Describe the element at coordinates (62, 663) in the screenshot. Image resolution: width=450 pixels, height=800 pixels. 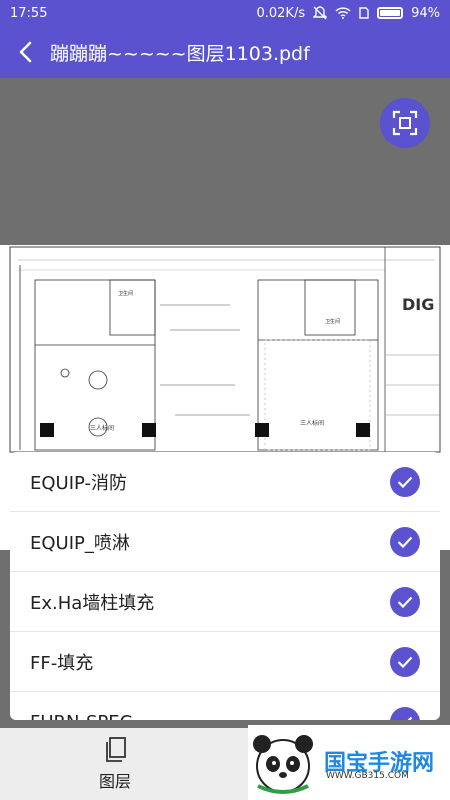
I see `layer-name: FF-填充` at that location.